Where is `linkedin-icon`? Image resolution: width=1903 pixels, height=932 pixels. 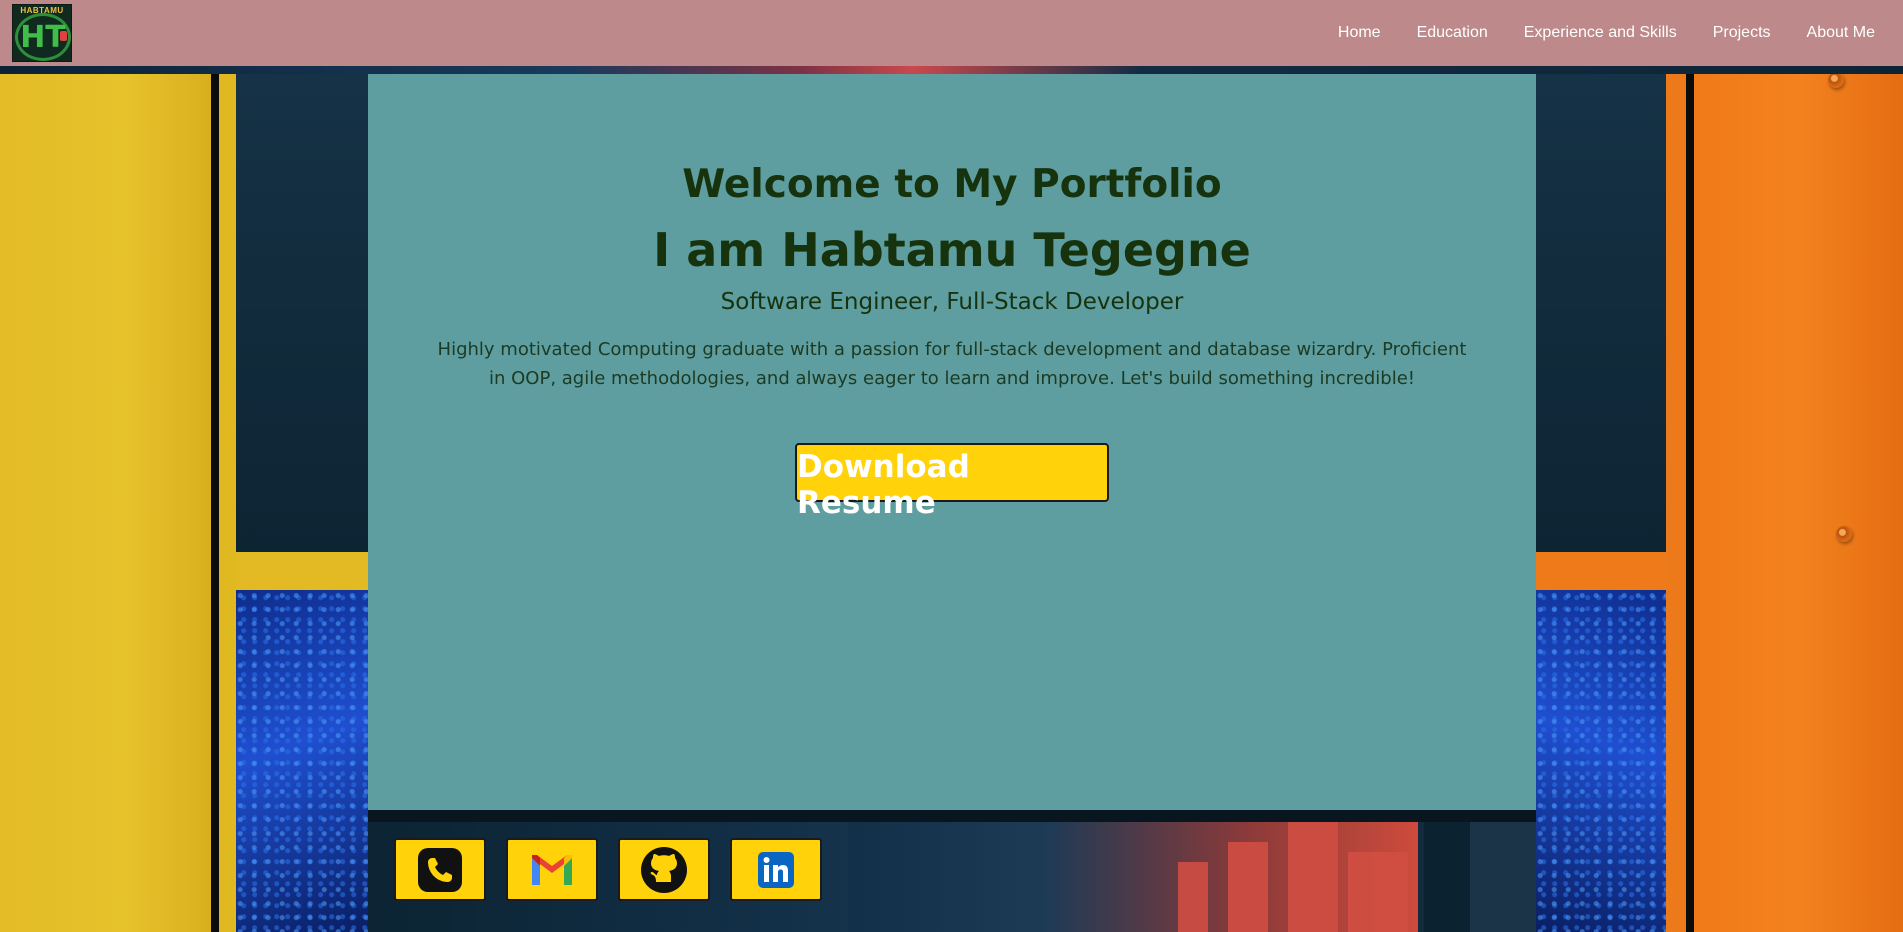 linkedin-icon is located at coordinates (776, 869).